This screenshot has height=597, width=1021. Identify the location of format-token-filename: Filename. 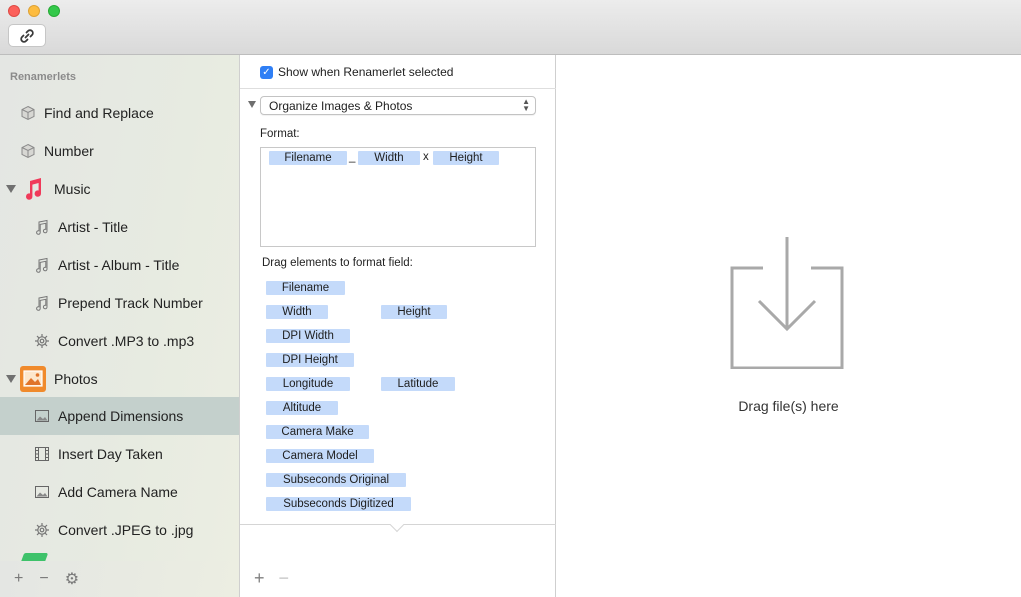
(308, 158).